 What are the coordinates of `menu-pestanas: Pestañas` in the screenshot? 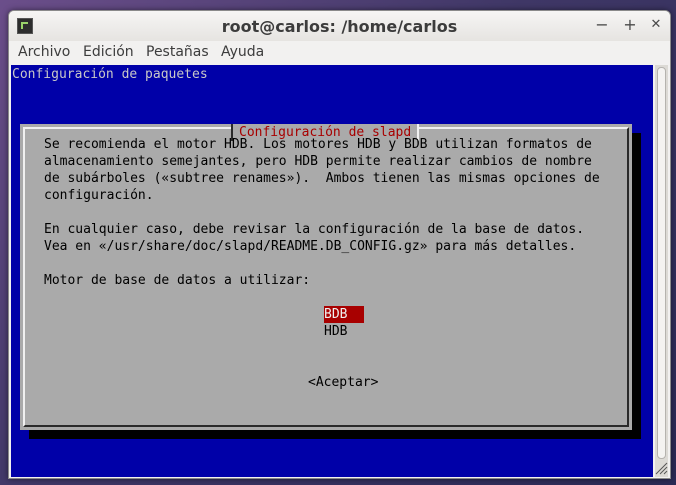 It's located at (177, 52).